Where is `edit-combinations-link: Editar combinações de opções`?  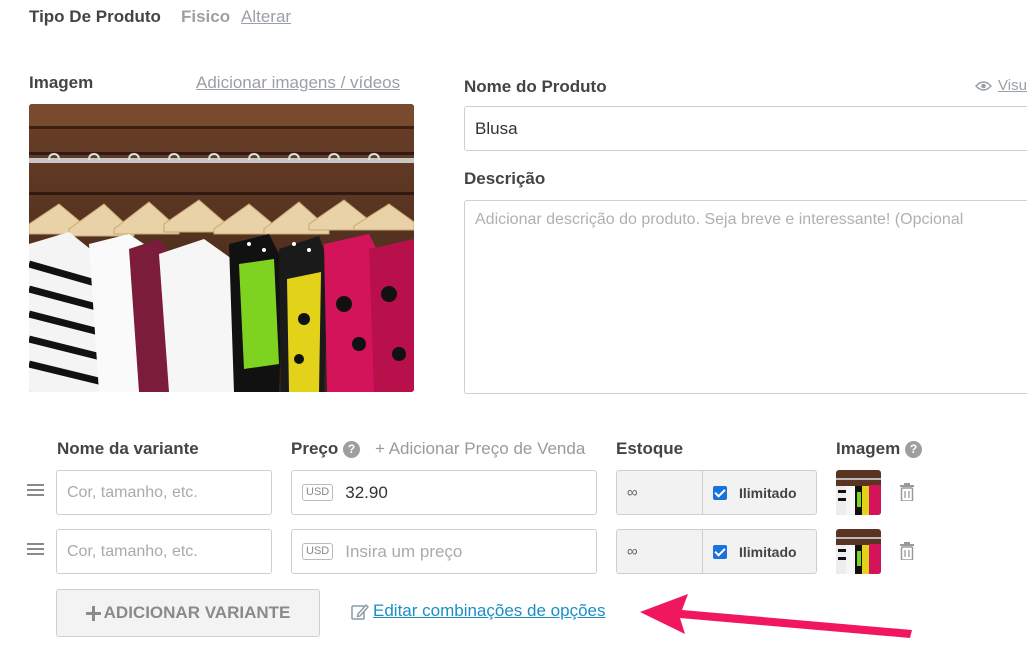 edit-combinations-link: Editar combinações de opções is located at coordinates (478, 611).